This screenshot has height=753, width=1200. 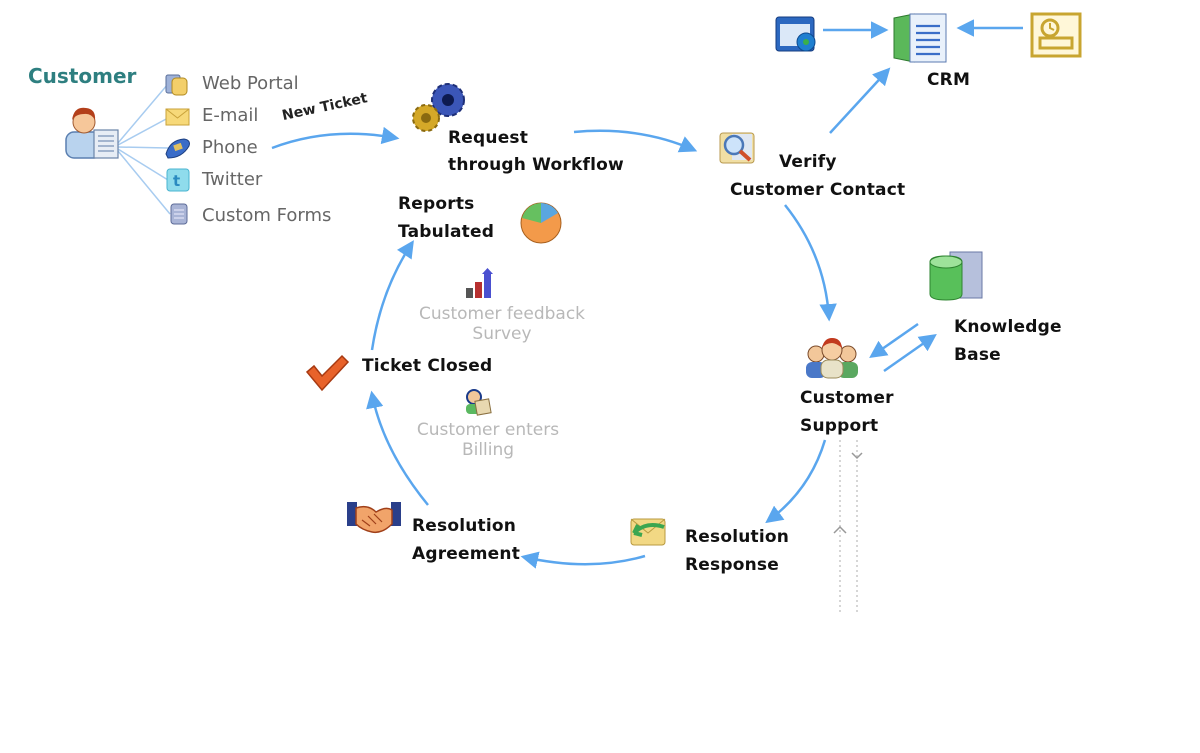 What do you see at coordinates (232, 179) in the screenshot?
I see `channel-twitter: Twitter` at bounding box center [232, 179].